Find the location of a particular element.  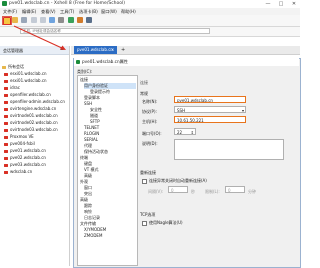

port-value: 22 is located at coordinates (180, 132).